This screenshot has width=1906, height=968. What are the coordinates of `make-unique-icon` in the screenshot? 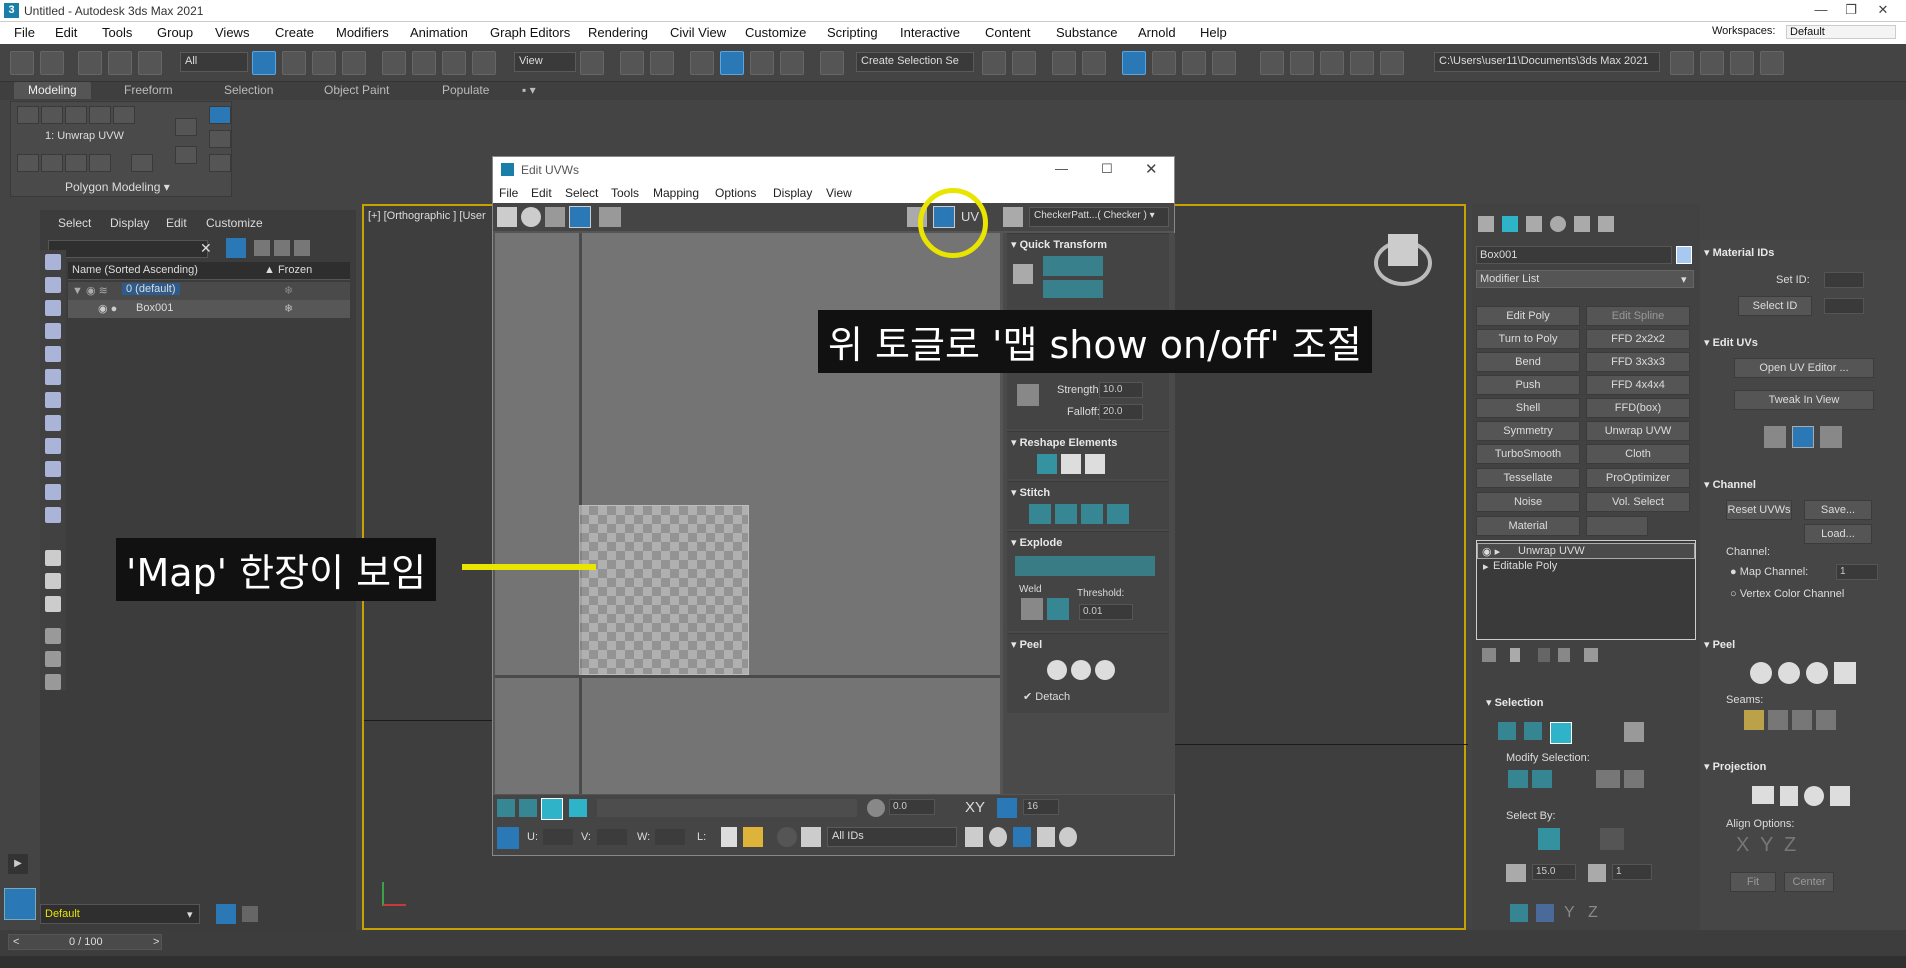 It's located at (1544, 655).